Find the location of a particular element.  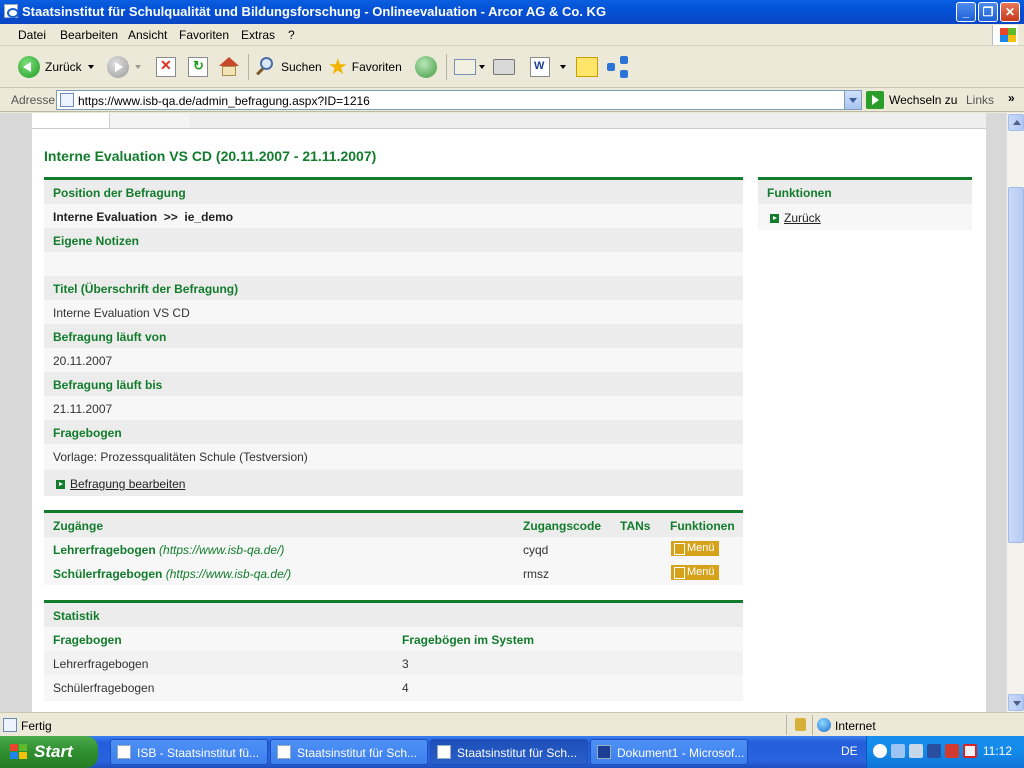

stats-header: Statistik is located at coordinates (76, 616).